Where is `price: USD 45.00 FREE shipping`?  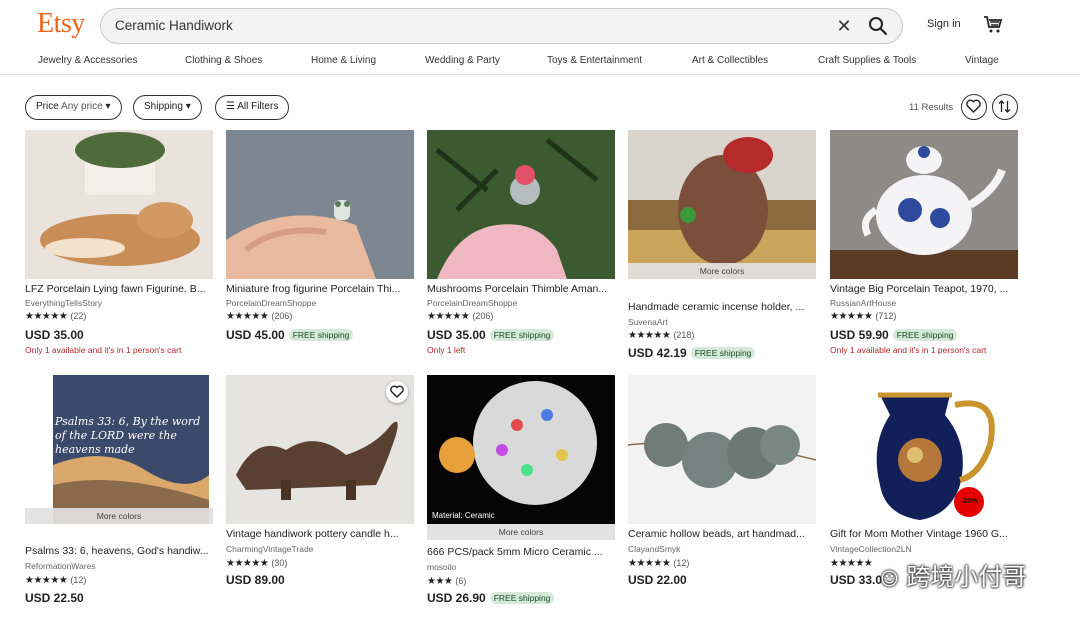
price: USD 45.00 FREE shipping is located at coordinates (290, 335).